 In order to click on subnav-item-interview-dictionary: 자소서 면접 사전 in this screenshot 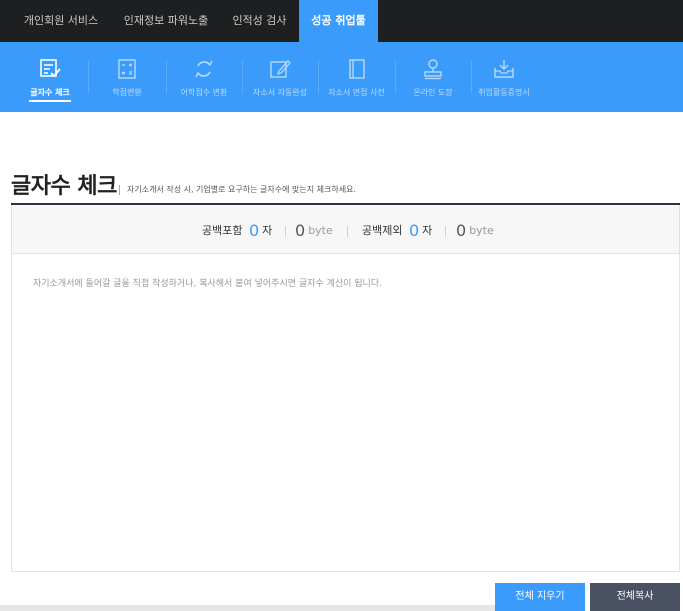, I will do `click(356, 77)`.